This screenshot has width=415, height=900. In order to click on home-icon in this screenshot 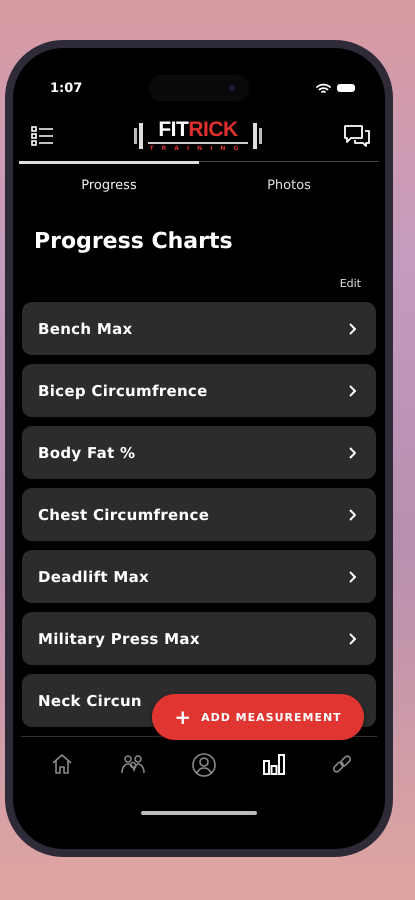, I will do `click(62, 764)`.